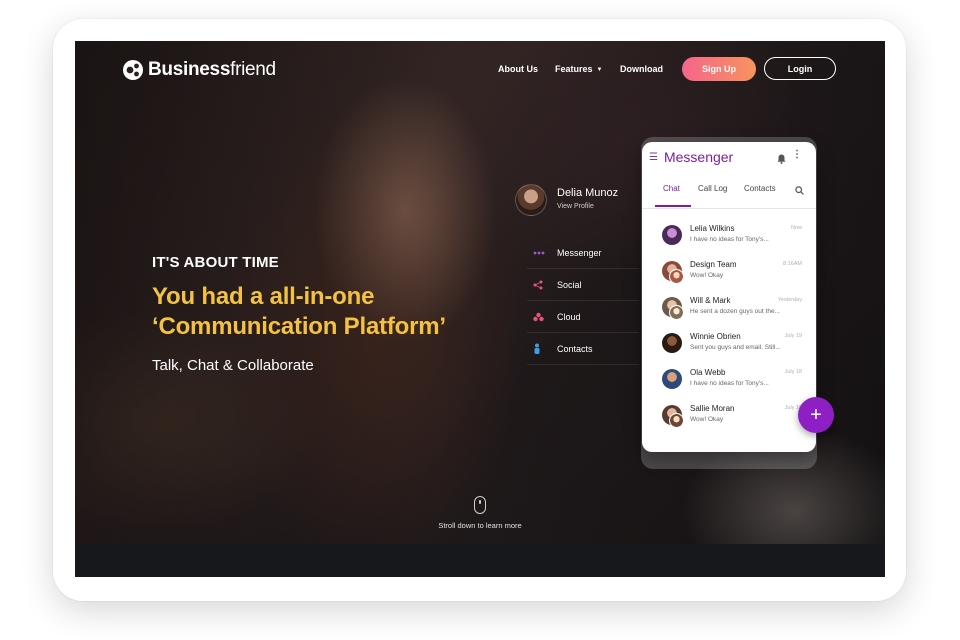  I want to click on hero-headline-line-1: You had a all-in-one, so click(263, 296).